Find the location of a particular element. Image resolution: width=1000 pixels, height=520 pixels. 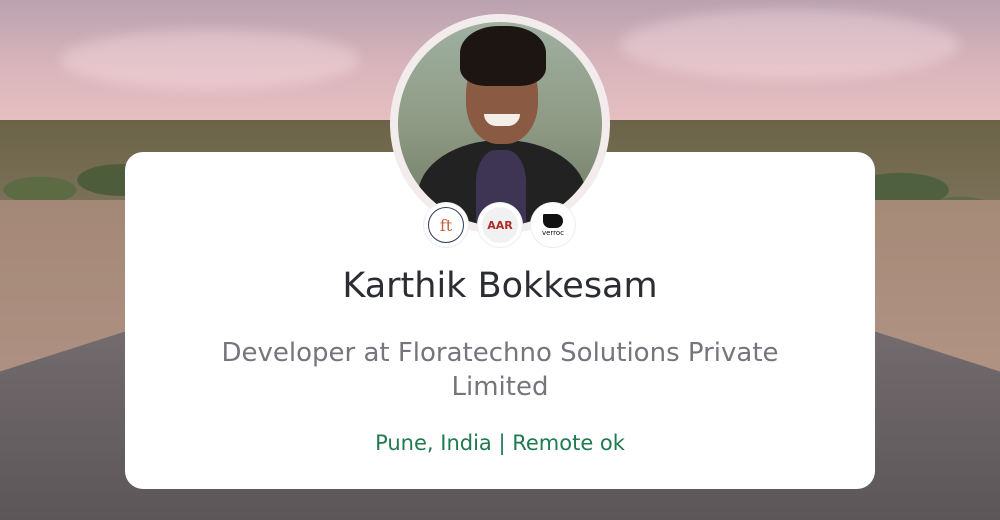

company-logo-aar: AAR is located at coordinates (500, 225).